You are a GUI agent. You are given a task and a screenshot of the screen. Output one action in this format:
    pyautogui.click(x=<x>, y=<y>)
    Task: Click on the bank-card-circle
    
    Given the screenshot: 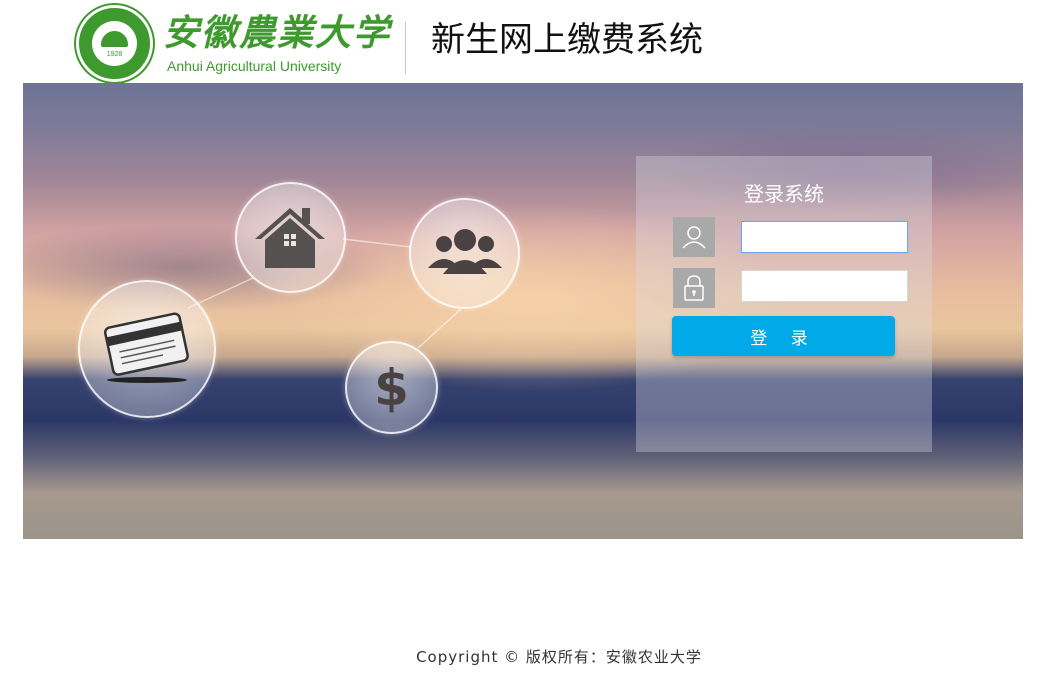 What is the action you would take?
    pyautogui.click(x=147, y=349)
    